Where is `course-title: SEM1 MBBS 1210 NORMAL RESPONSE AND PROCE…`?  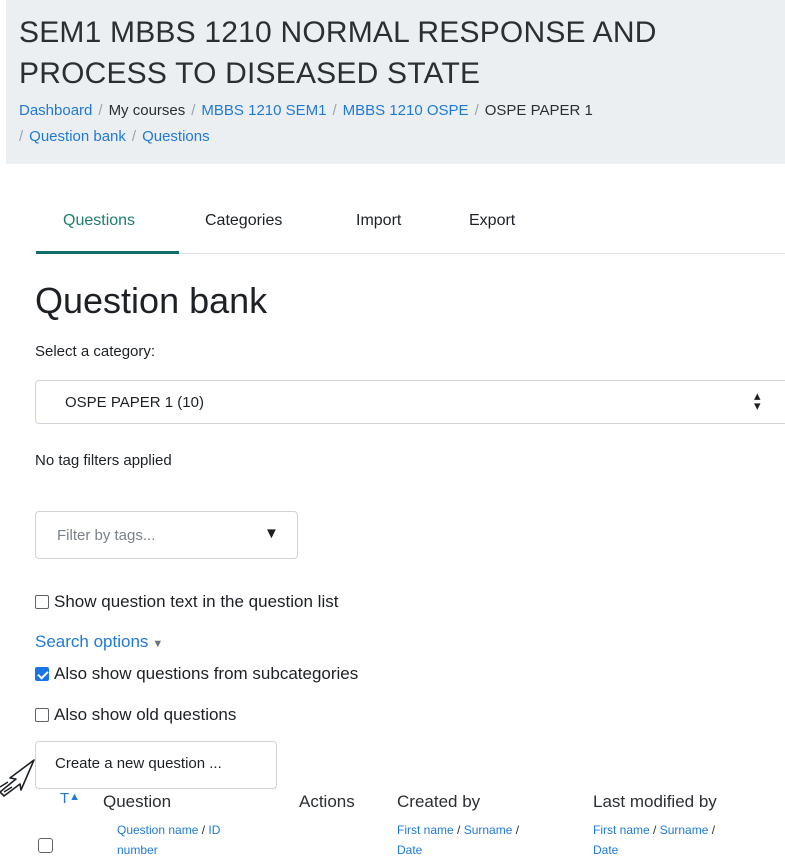
course-title: SEM1 MBBS 1210 NORMAL RESPONSE AND PROCE… is located at coordinates (338, 53).